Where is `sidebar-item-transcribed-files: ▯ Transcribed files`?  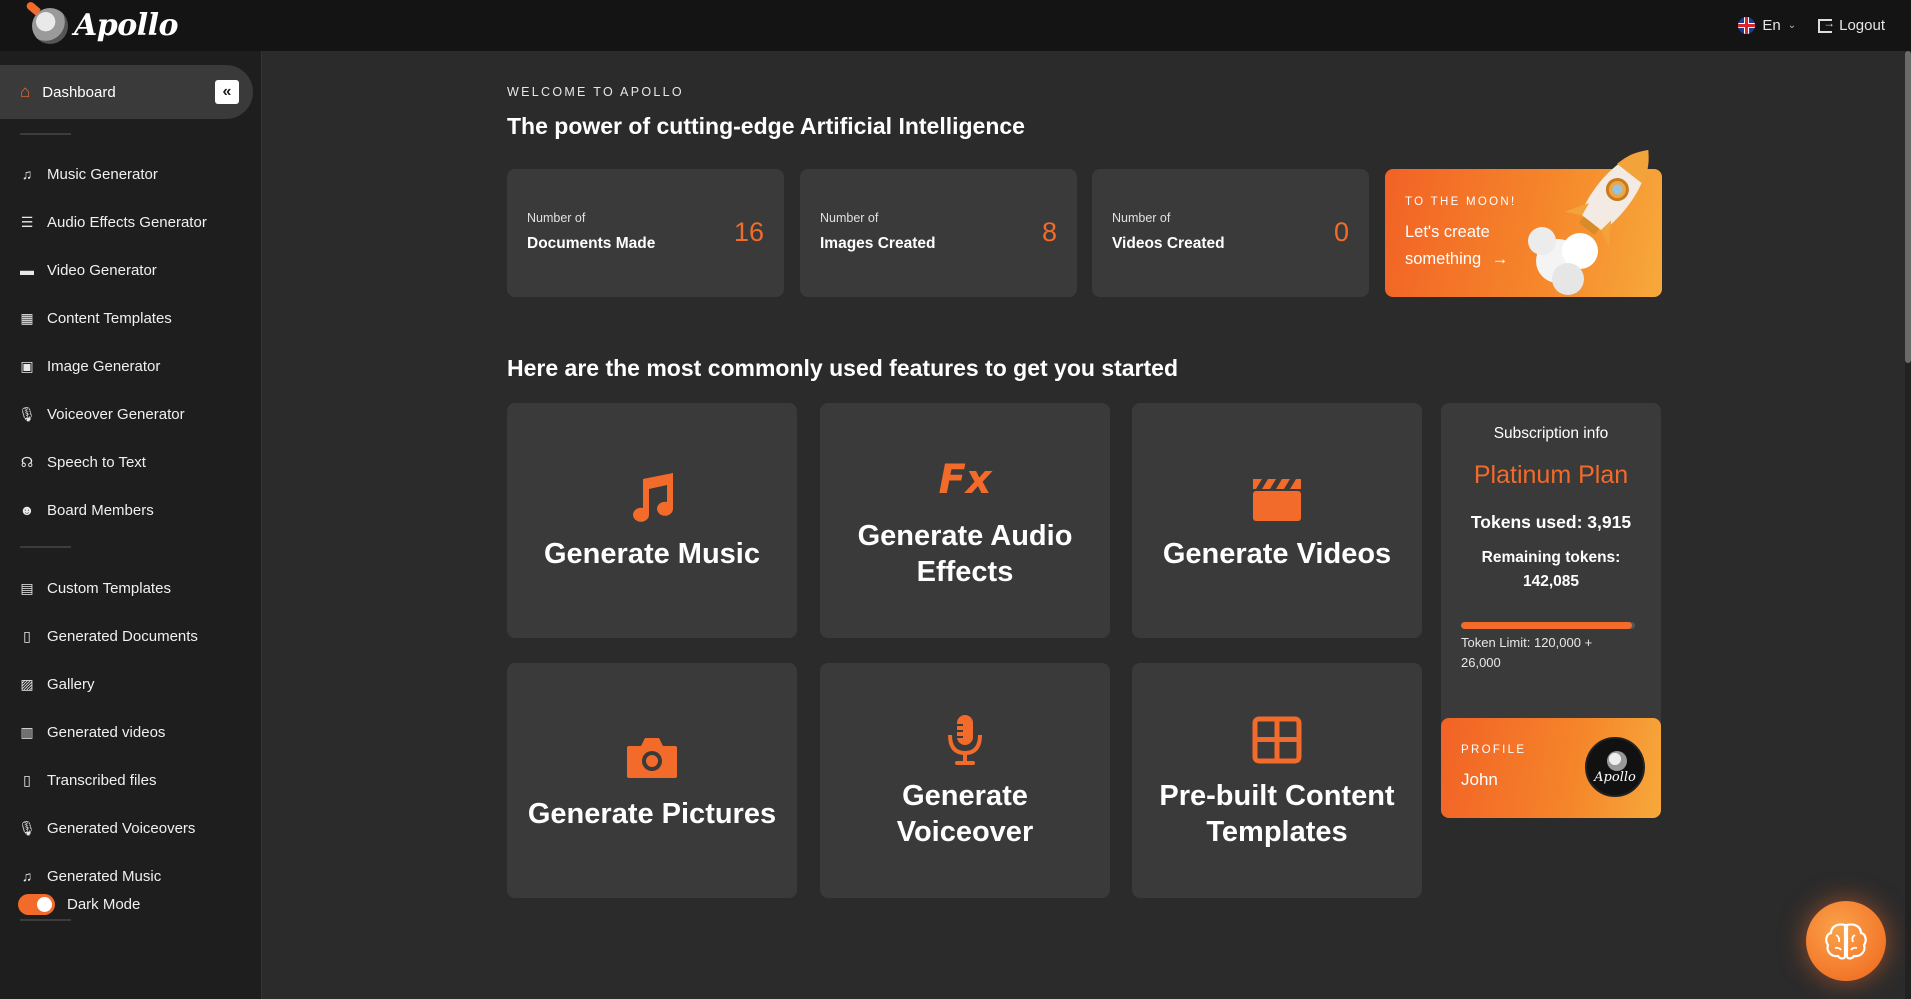
sidebar-item-transcribed-files: ▯ Transcribed files is located at coordinates (87, 780).